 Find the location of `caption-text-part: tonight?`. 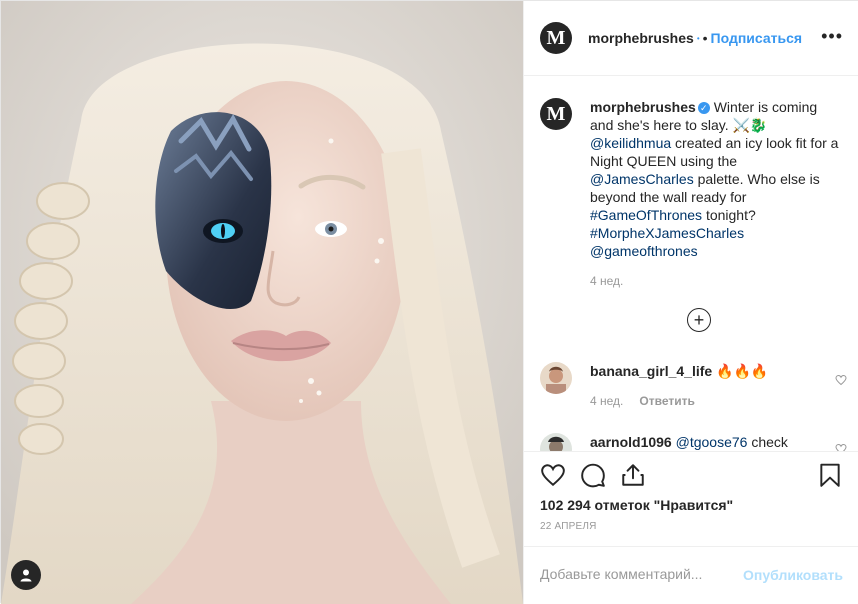

caption-text-part: tonight? is located at coordinates (729, 215).